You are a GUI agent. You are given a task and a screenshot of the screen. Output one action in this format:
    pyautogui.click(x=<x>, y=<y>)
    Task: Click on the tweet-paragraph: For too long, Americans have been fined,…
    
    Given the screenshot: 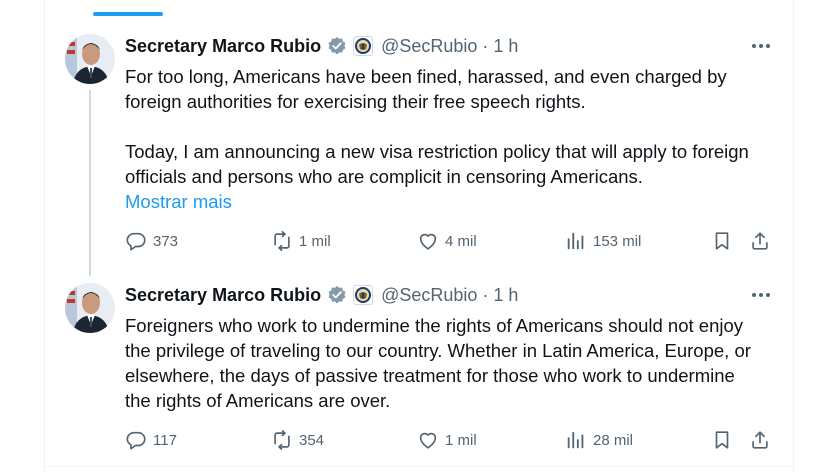 What is the action you would take?
    pyautogui.click(x=426, y=89)
    